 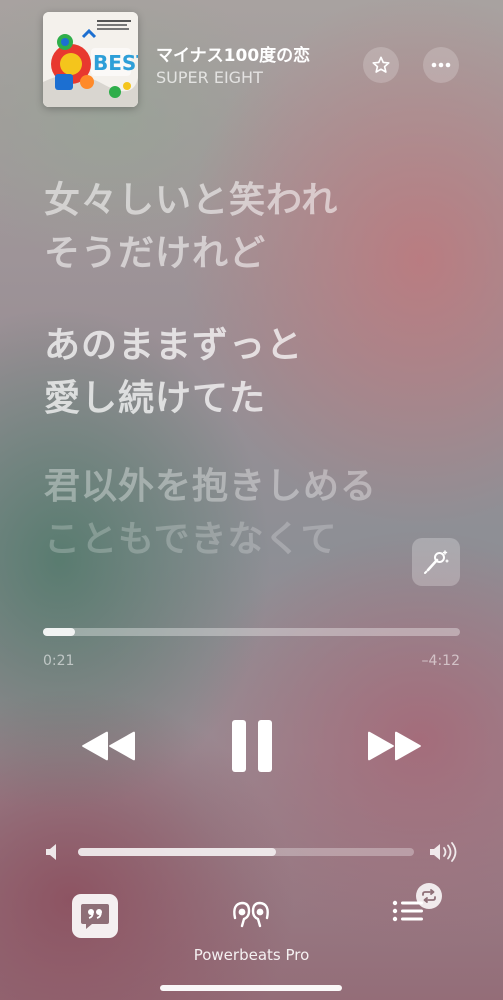 What do you see at coordinates (59, 632) in the screenshot?
I see `playback-progress-fill` at bounding box center [59, 632].